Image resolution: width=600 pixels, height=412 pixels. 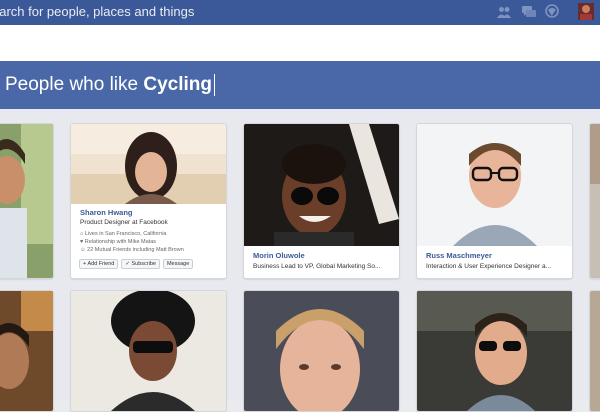 I want to click on person-relationship: ♥ Relationship with Mike Matas, so click(x=118, y=242).